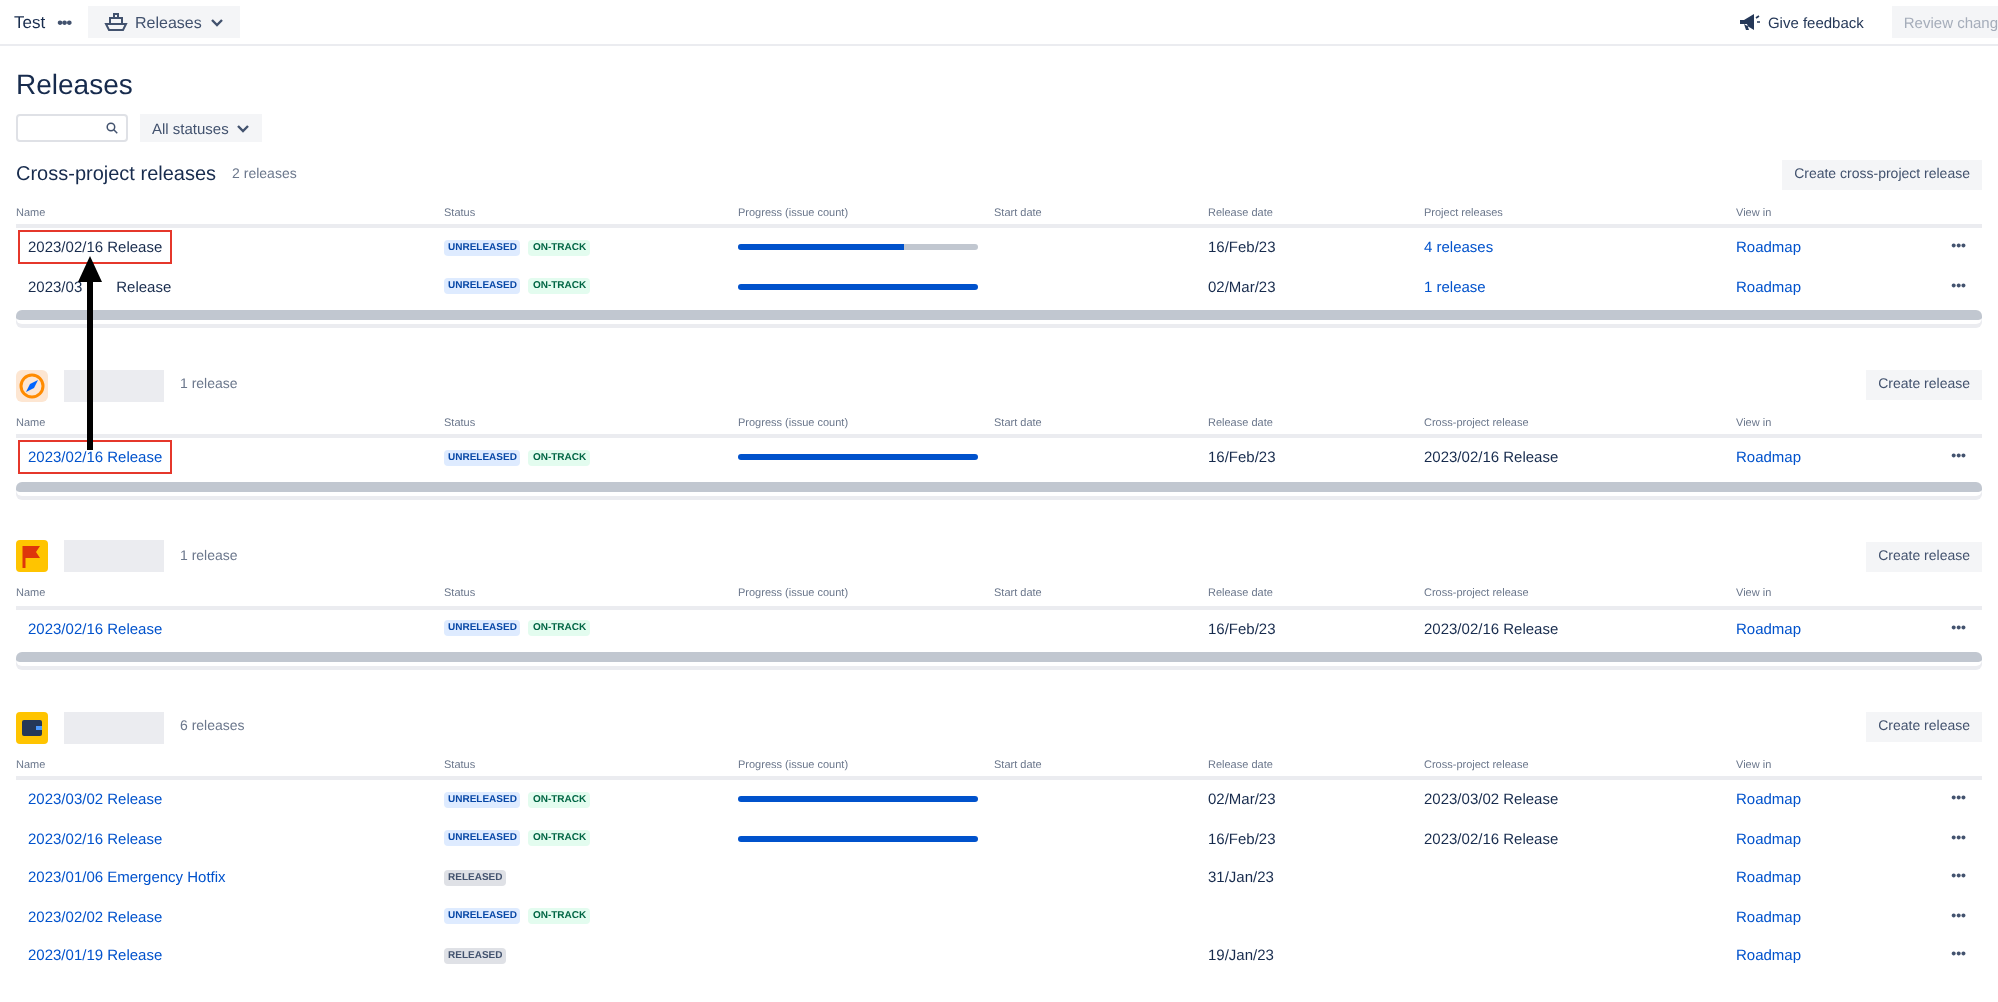  I want to click on project-name-placeholder, so click(114, 385).